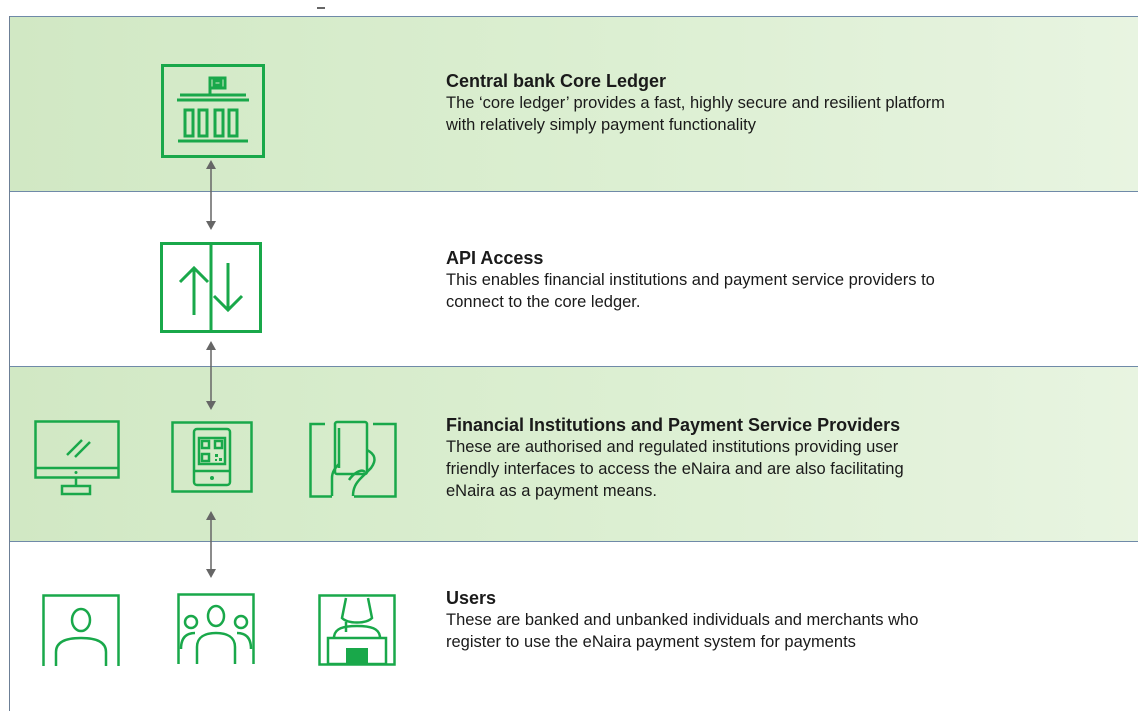  What do you see at coordinates (77, 458) in the screenshot?
I see `computer-monitor-icon` at bounding box center [77, 458].